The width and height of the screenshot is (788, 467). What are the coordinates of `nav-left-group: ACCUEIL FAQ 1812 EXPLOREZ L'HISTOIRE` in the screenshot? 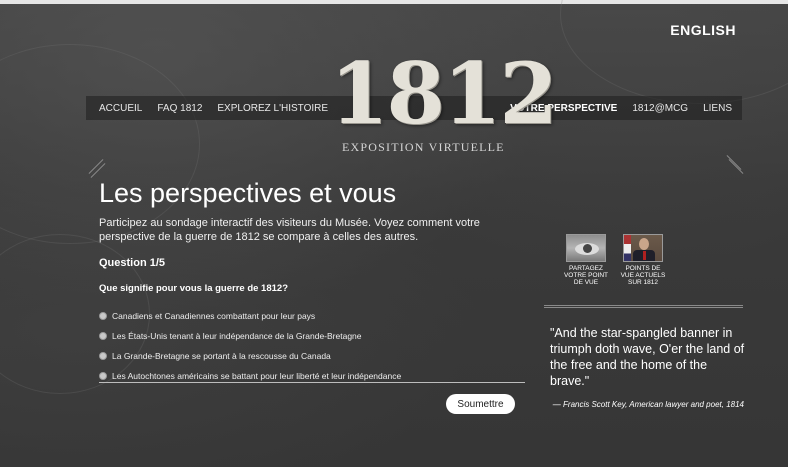 It's located at (221, 108).